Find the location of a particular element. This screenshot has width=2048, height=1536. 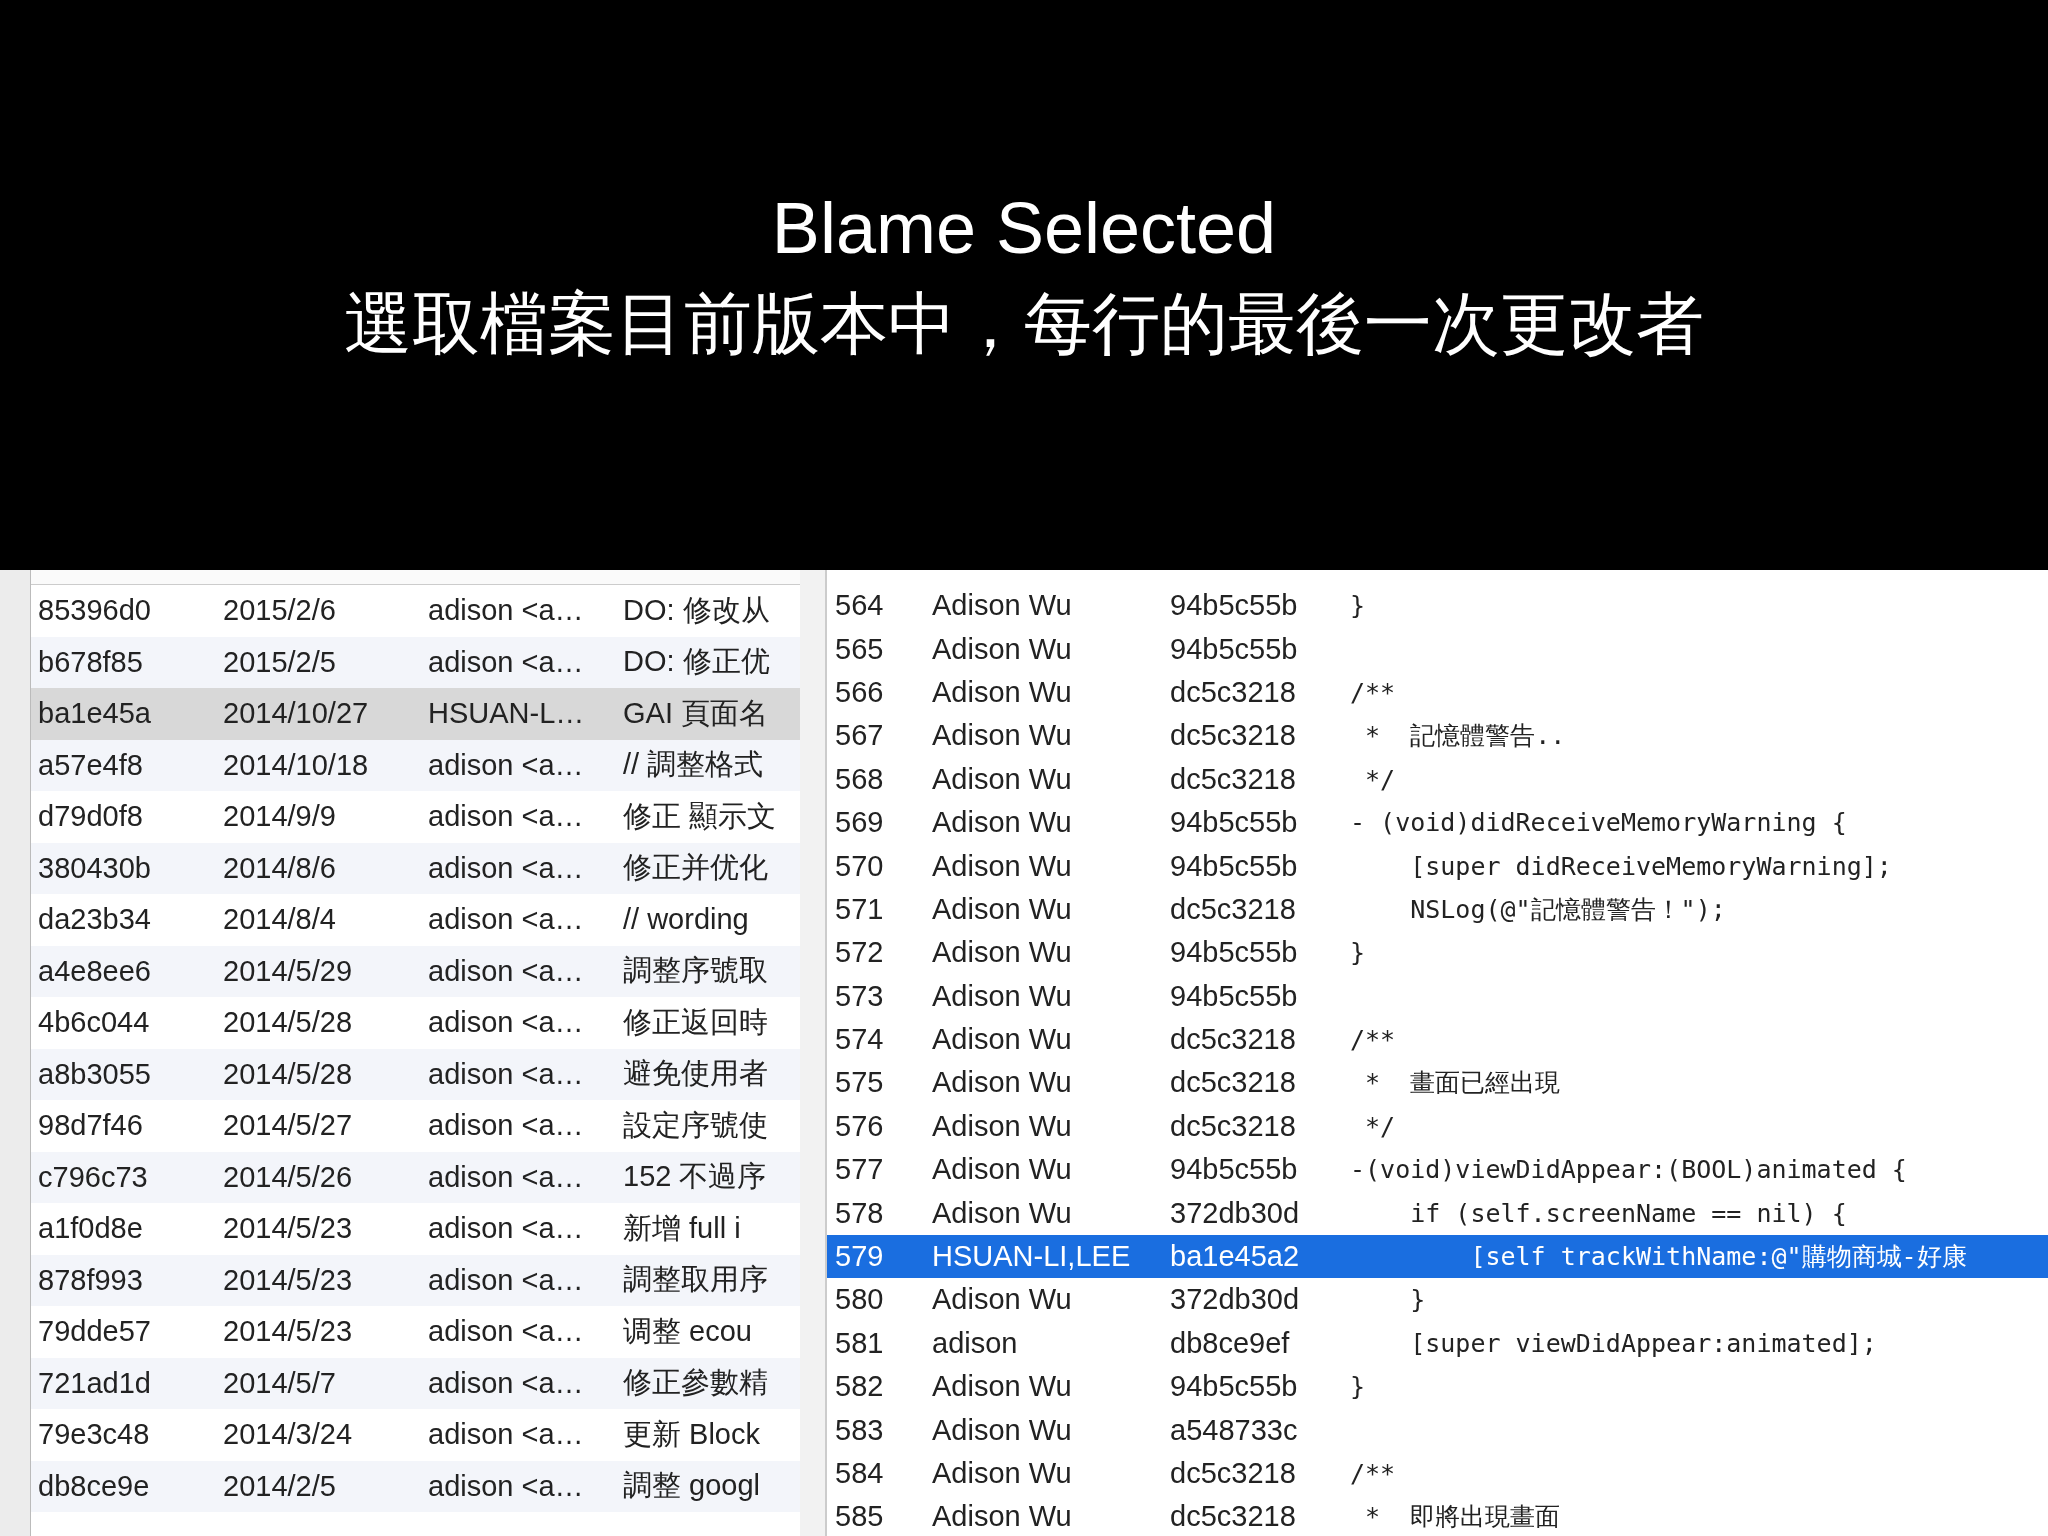

changeset-cell-text: 380430b is located at coordinates (94, 868).